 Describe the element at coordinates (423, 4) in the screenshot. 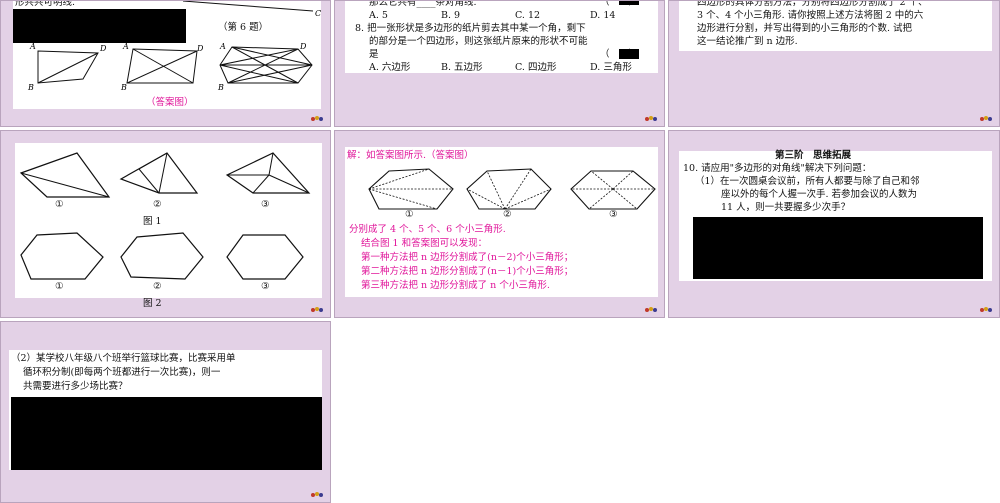

I see `q7-line: 那么它共有____条对角线.` at that location.